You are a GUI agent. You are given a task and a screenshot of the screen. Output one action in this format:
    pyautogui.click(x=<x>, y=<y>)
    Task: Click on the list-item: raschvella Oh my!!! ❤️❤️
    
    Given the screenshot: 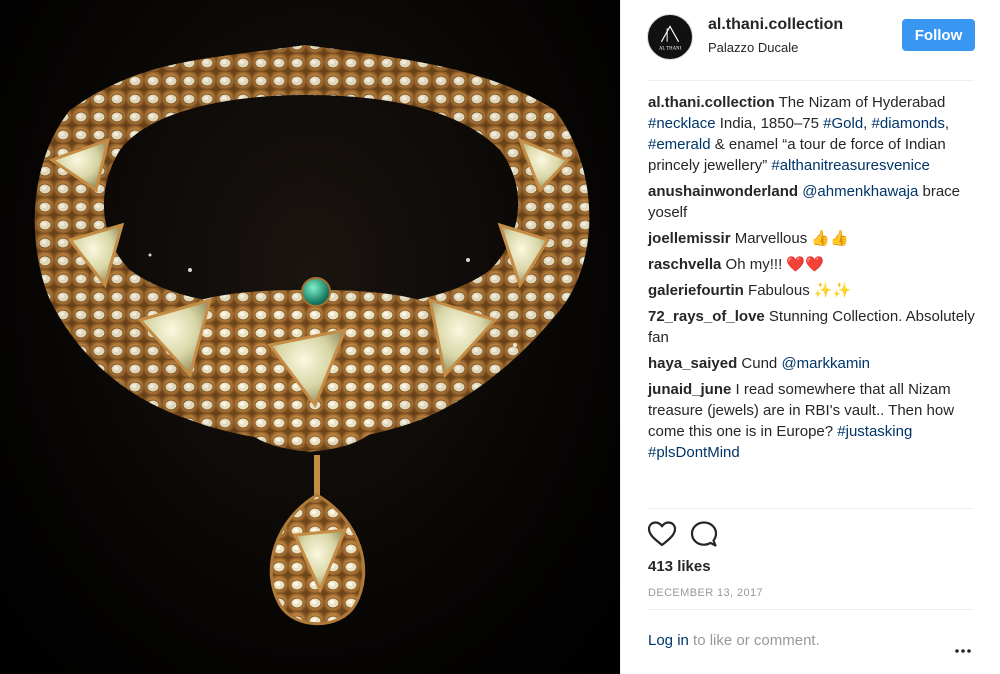 What is the action you would take?
    pyautogui.click(x=813, y=264)
    